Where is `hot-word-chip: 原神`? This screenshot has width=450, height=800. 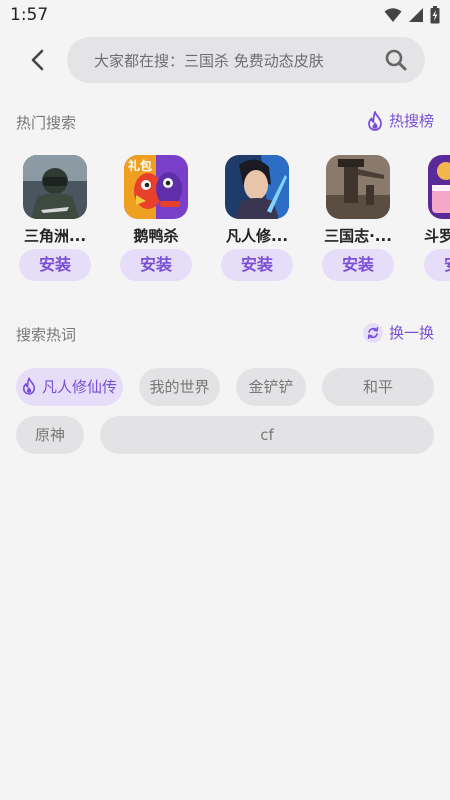
hot-word-chip: 原神 is located at coordinates (50, 435).